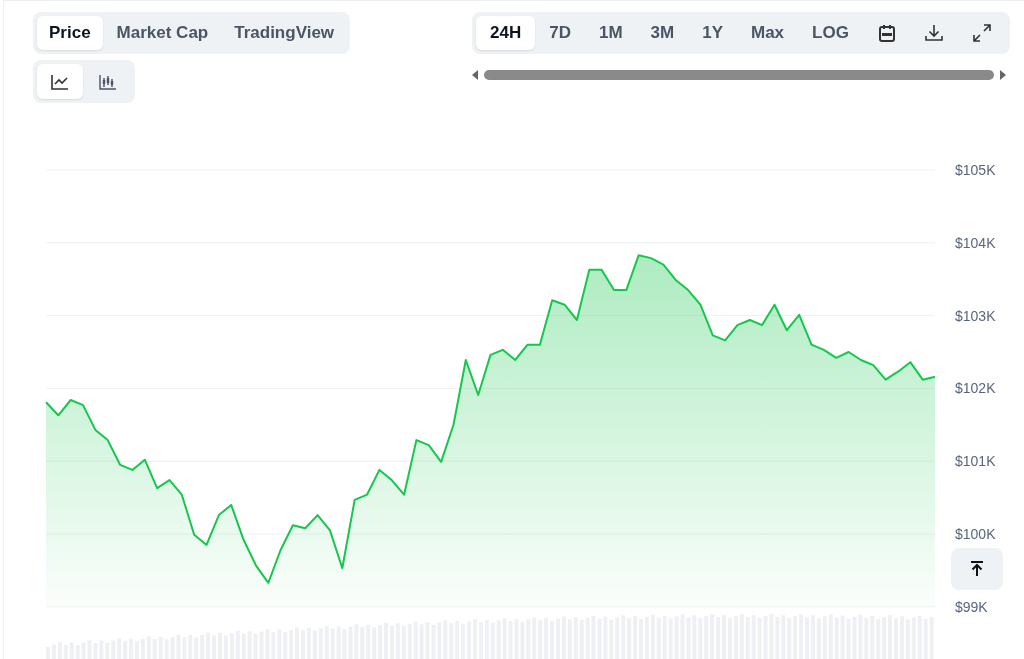  Describe the element at coordinates (975, 315) in the screenshot. I see `axis-label: $103K` at that location.